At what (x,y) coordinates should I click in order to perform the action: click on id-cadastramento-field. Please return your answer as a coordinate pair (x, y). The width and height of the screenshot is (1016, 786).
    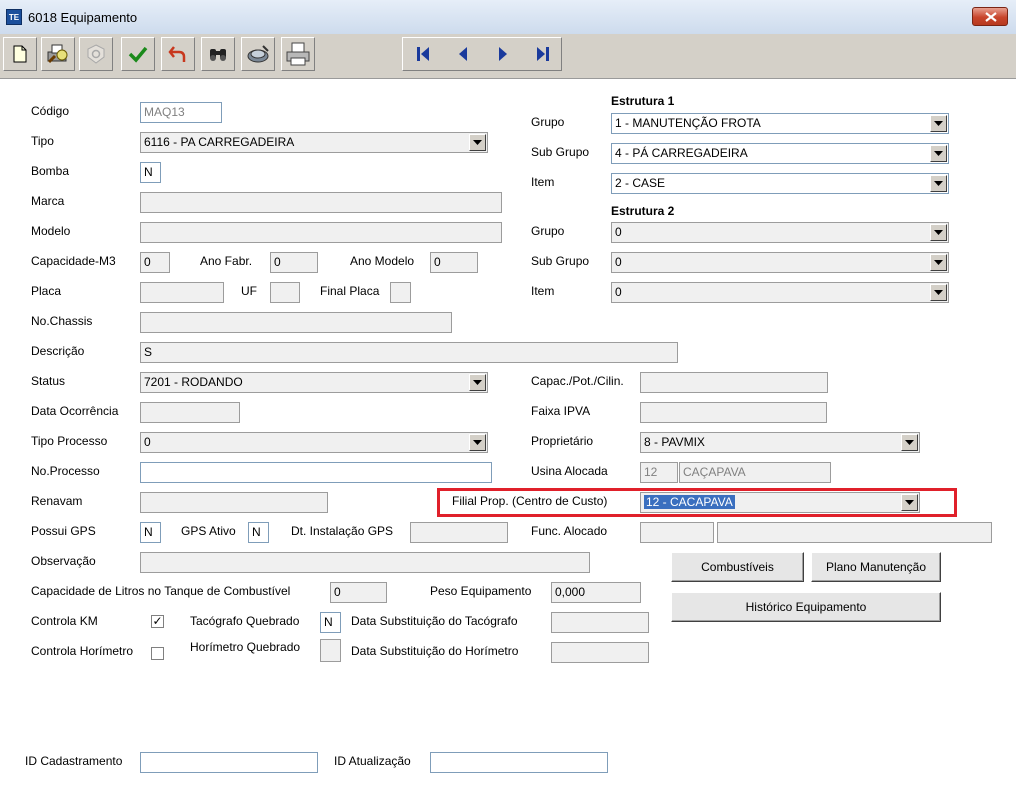
    Looking at the image, I should click on (229, 762).